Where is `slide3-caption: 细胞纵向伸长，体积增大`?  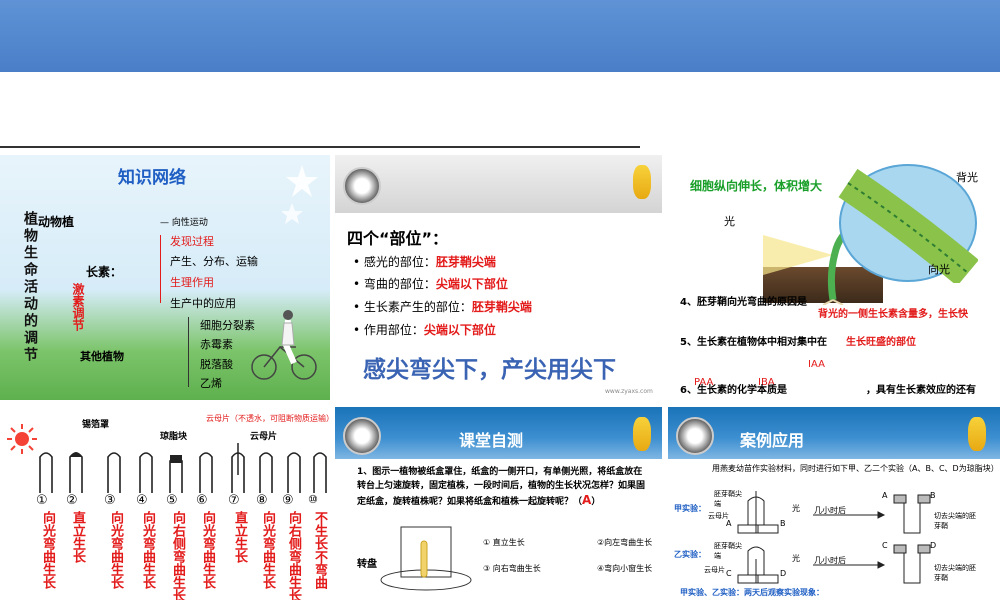
slide3-caption: 细胞纵向伸长，体积增大 is located at coordinates (756, 185).